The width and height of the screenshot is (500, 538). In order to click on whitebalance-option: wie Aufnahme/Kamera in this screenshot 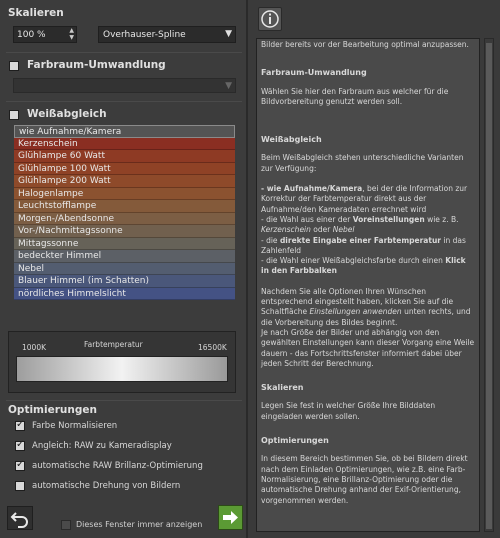, I will do `click(124, 131)`.